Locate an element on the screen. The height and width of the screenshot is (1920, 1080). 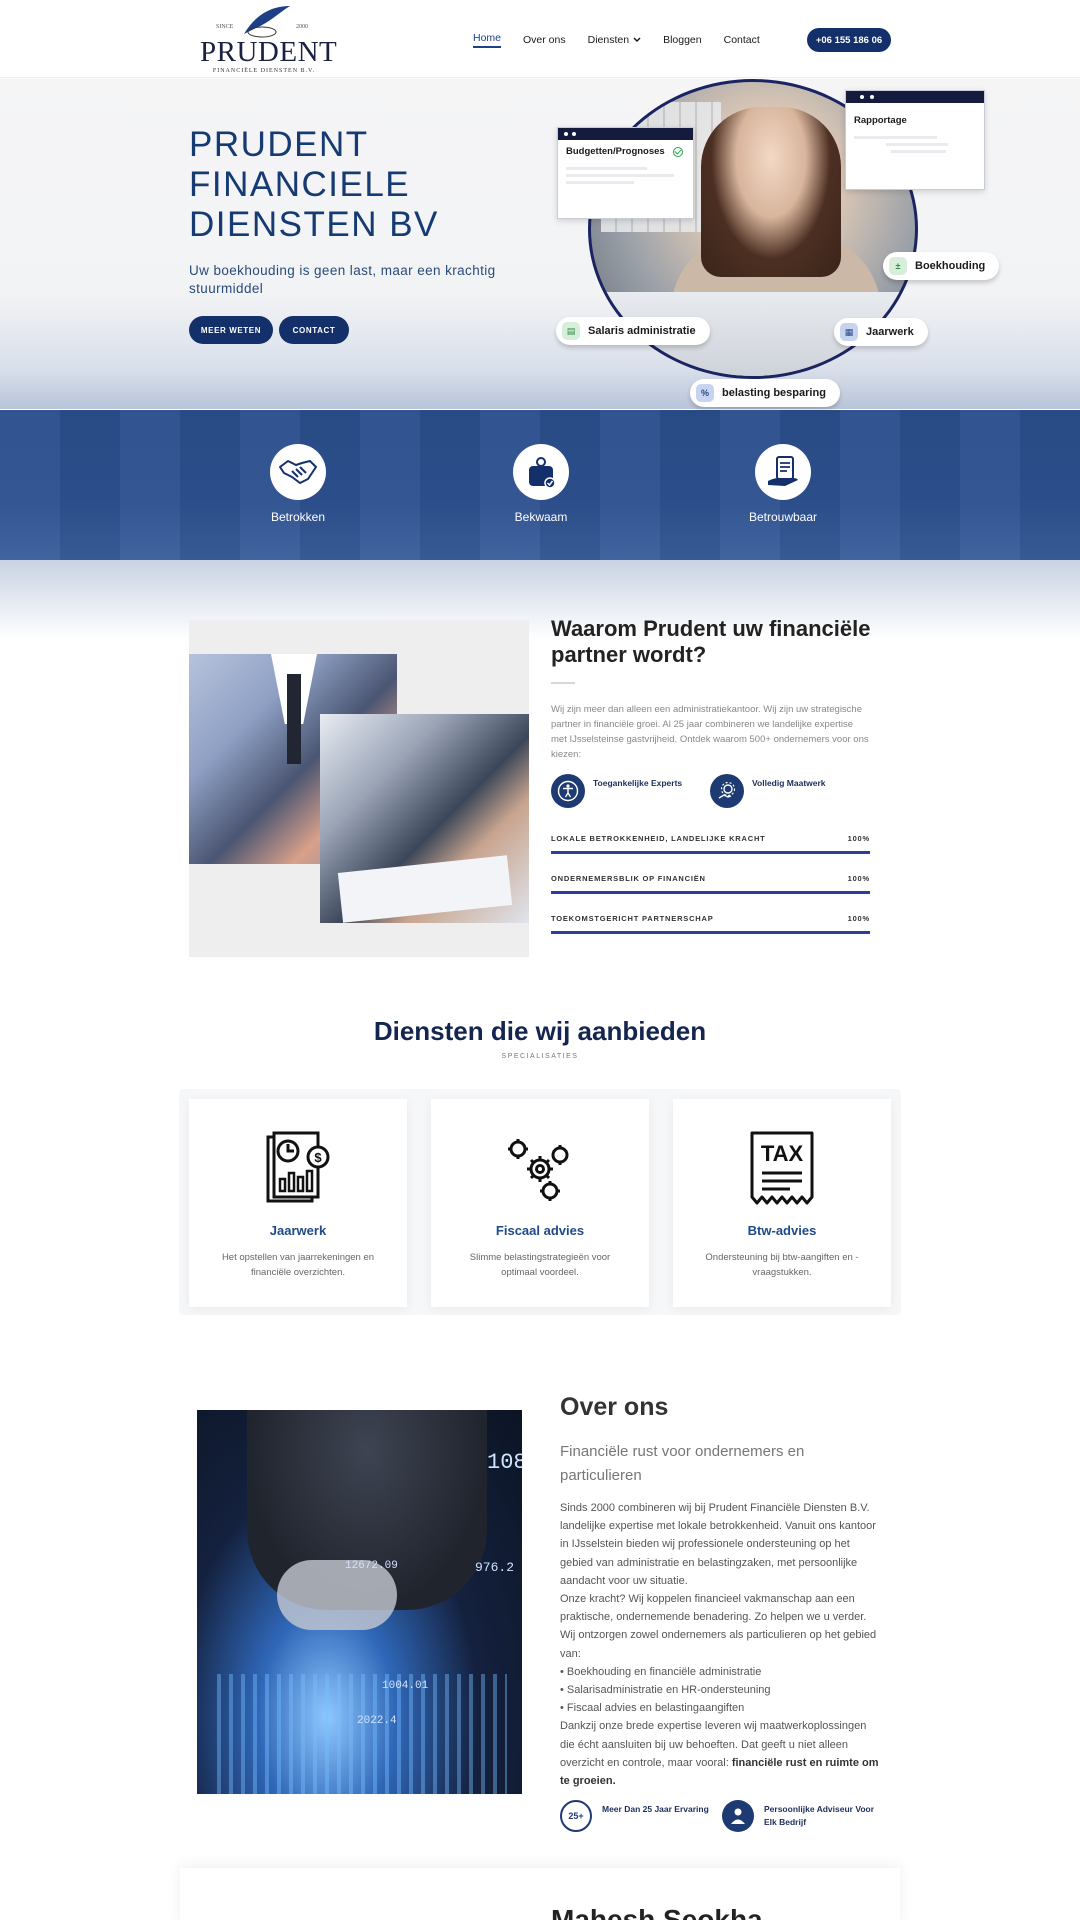
tax-receipt-icon: TAX is located at coordinates (782, 1172).